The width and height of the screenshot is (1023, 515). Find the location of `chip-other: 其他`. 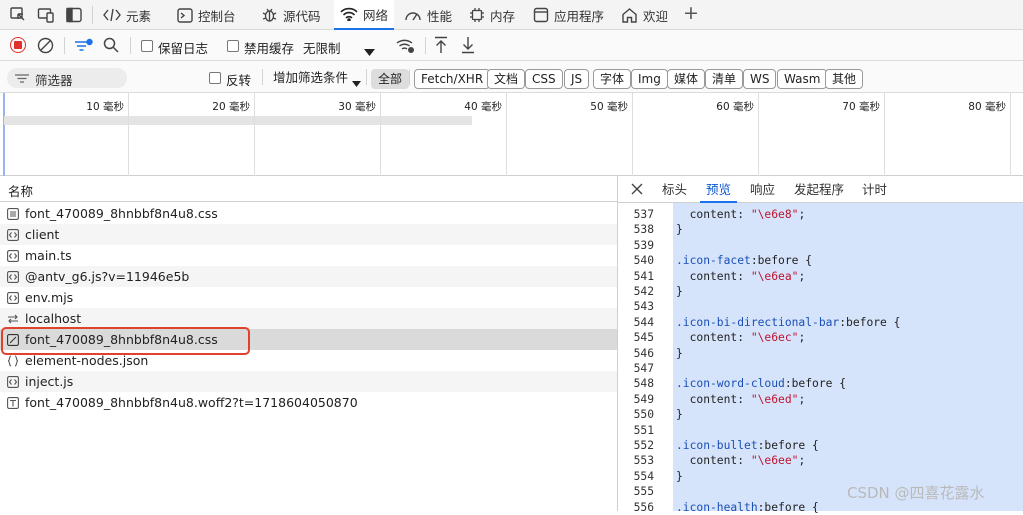

chip-other: 其他 is located at coordinates (844, 79).